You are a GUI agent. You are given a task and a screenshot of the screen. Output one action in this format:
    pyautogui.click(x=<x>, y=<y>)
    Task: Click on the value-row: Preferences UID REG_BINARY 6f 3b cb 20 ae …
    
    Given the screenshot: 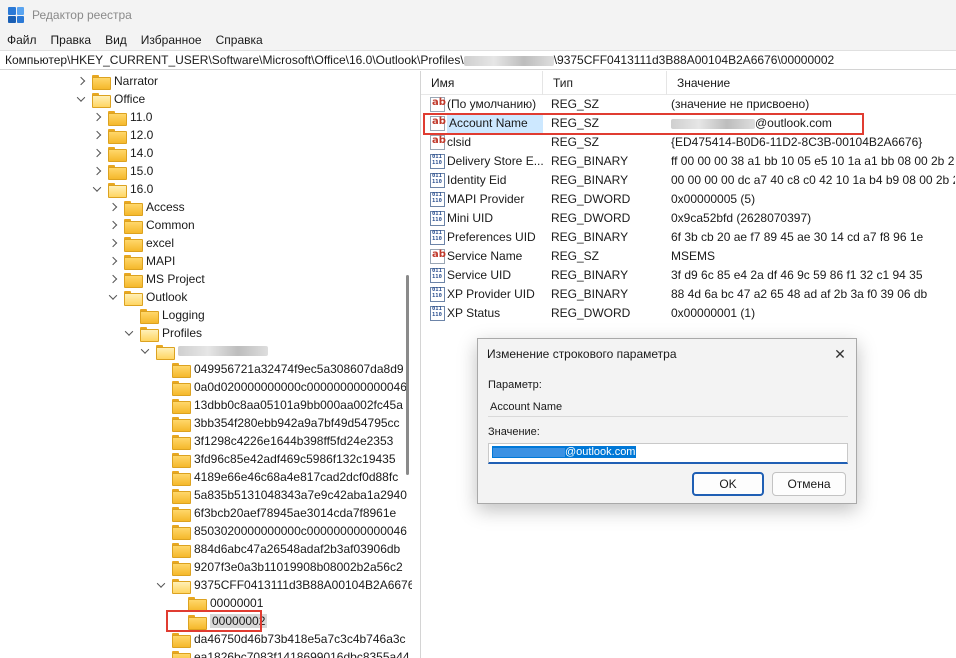 What is the action you would take?
    pyautogui.click(x=688, y=237)
    